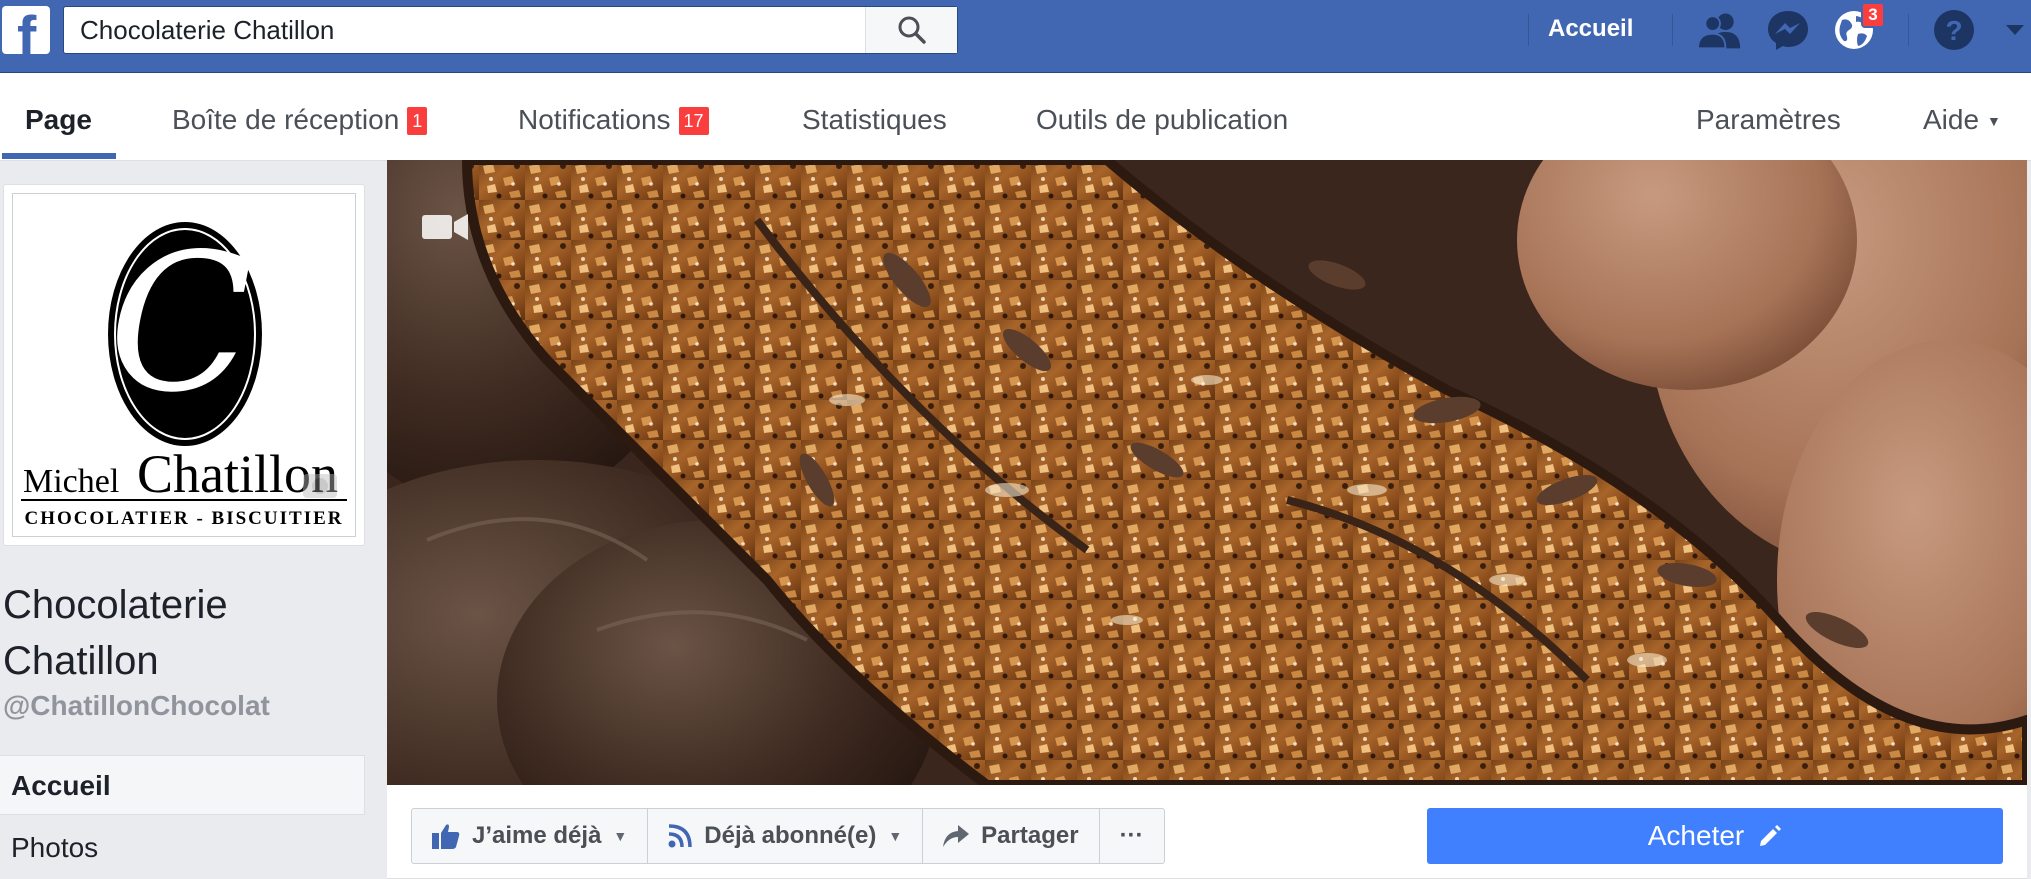 The image size is (2031, 879). I want to click on facebook-logo-icon: f, so click(26, 30).